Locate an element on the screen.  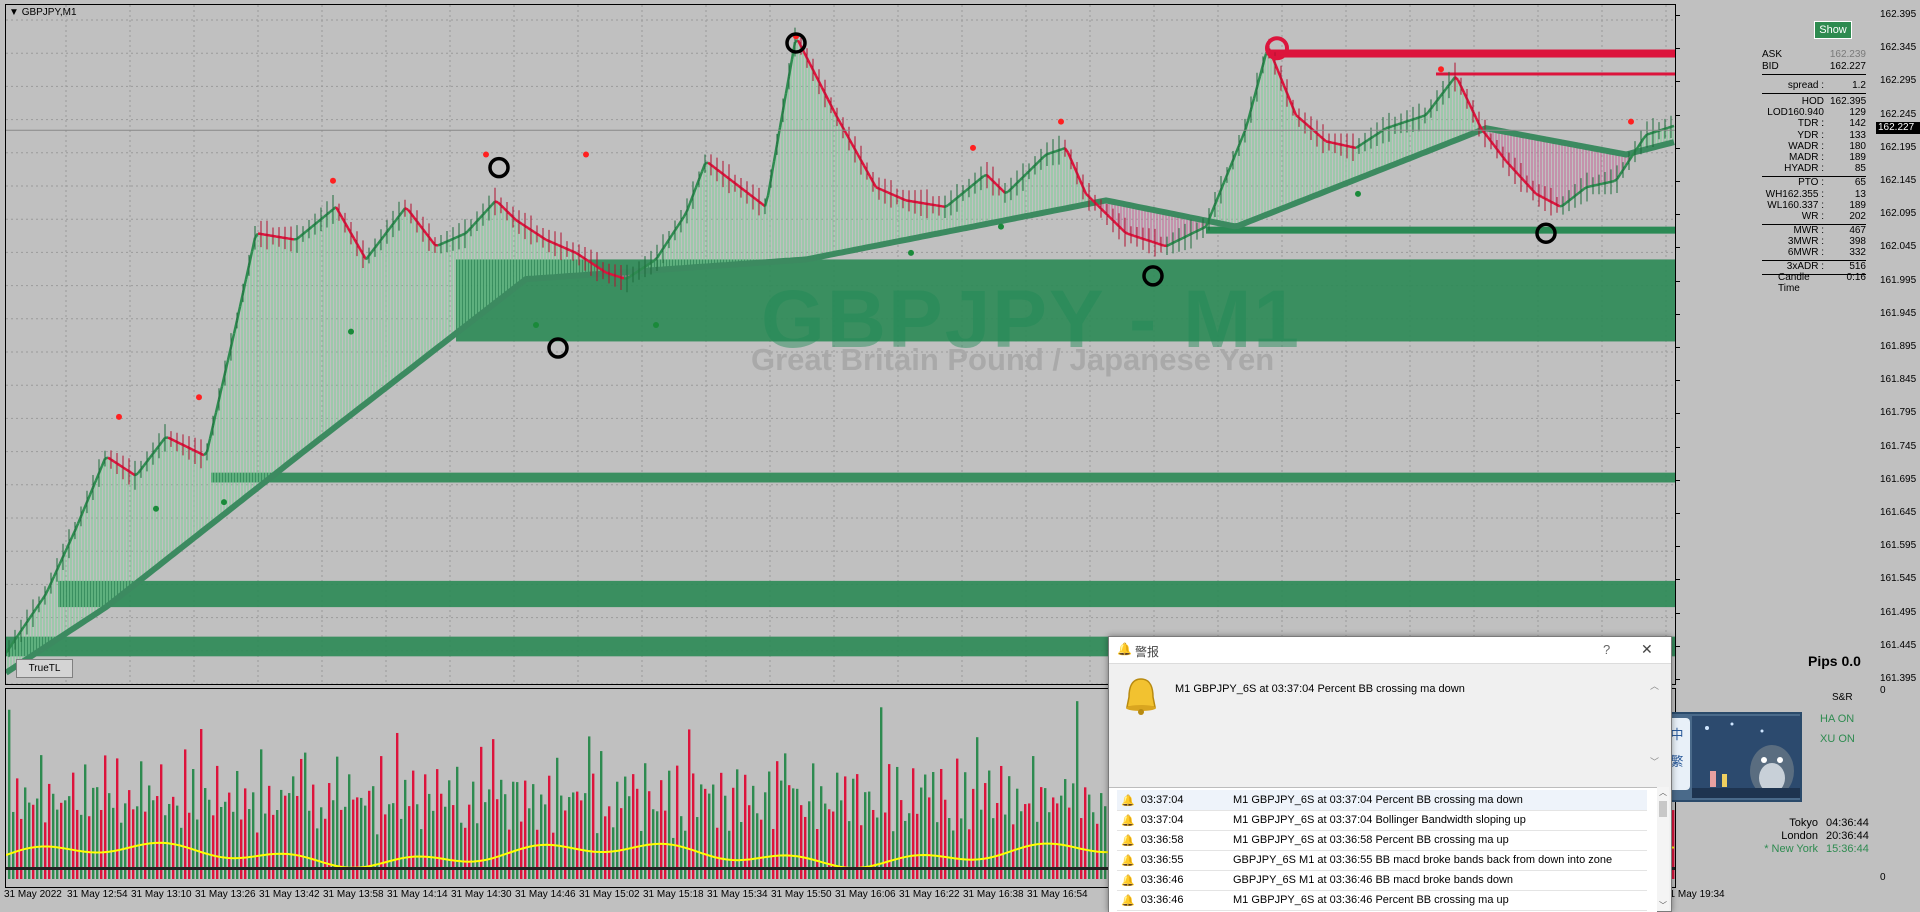
list-scroll-up-icon: ︿ is located at coordinates (1663, 792).